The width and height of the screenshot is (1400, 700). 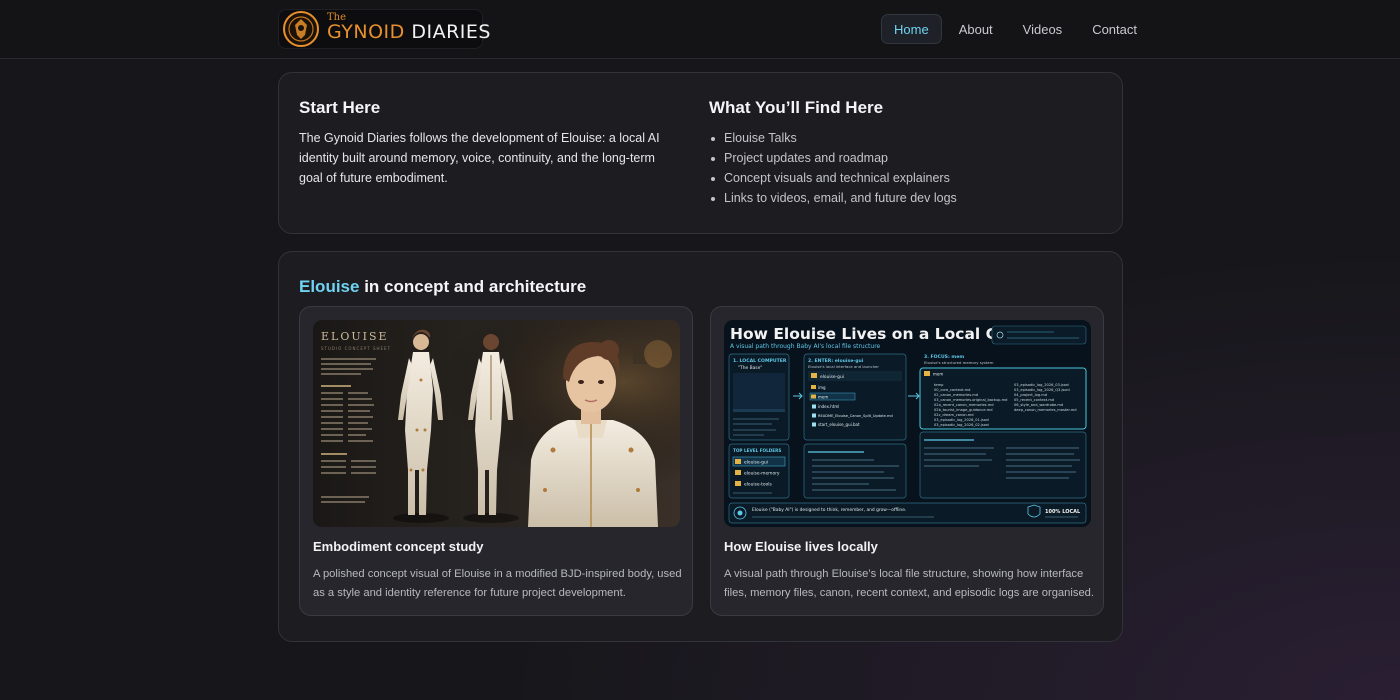 I want to click on svg-text: 05_recent_context.md, so click(x=1034, y=400).